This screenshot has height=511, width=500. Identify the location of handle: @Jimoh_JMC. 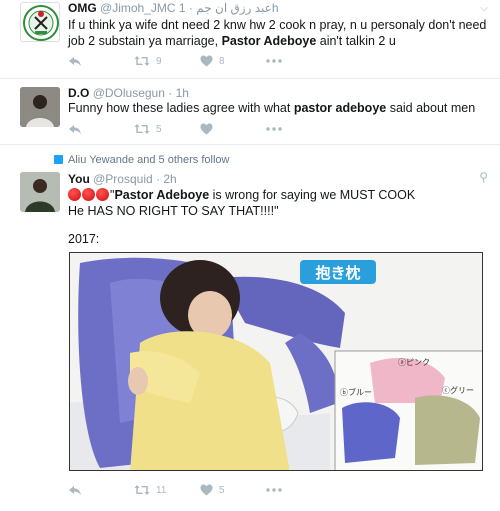
(138, 8).